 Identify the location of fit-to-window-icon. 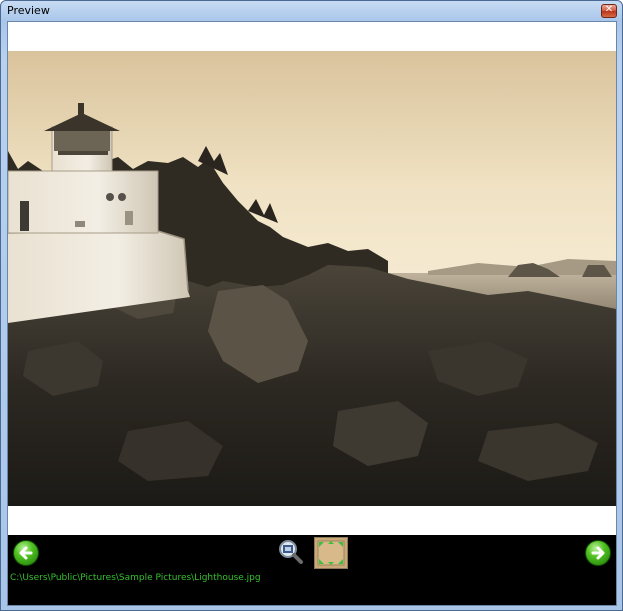
(331, 553).